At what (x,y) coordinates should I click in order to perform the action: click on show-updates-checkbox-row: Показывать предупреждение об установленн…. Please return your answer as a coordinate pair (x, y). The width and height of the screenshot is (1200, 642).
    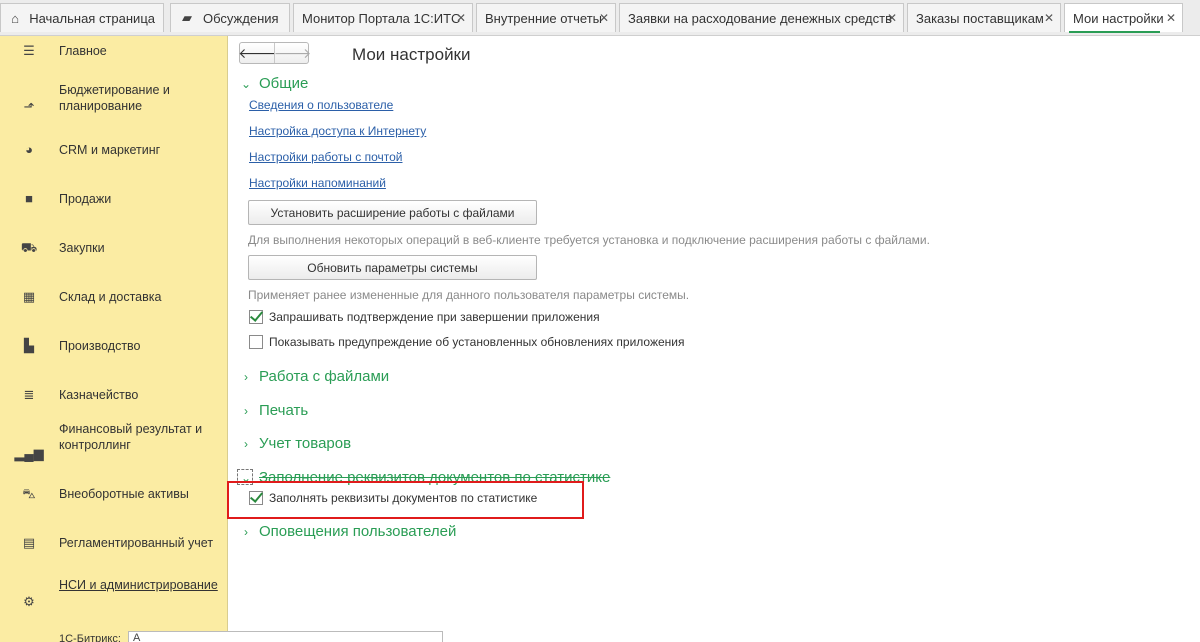
    Looking at the image, I should click on (466, 342).